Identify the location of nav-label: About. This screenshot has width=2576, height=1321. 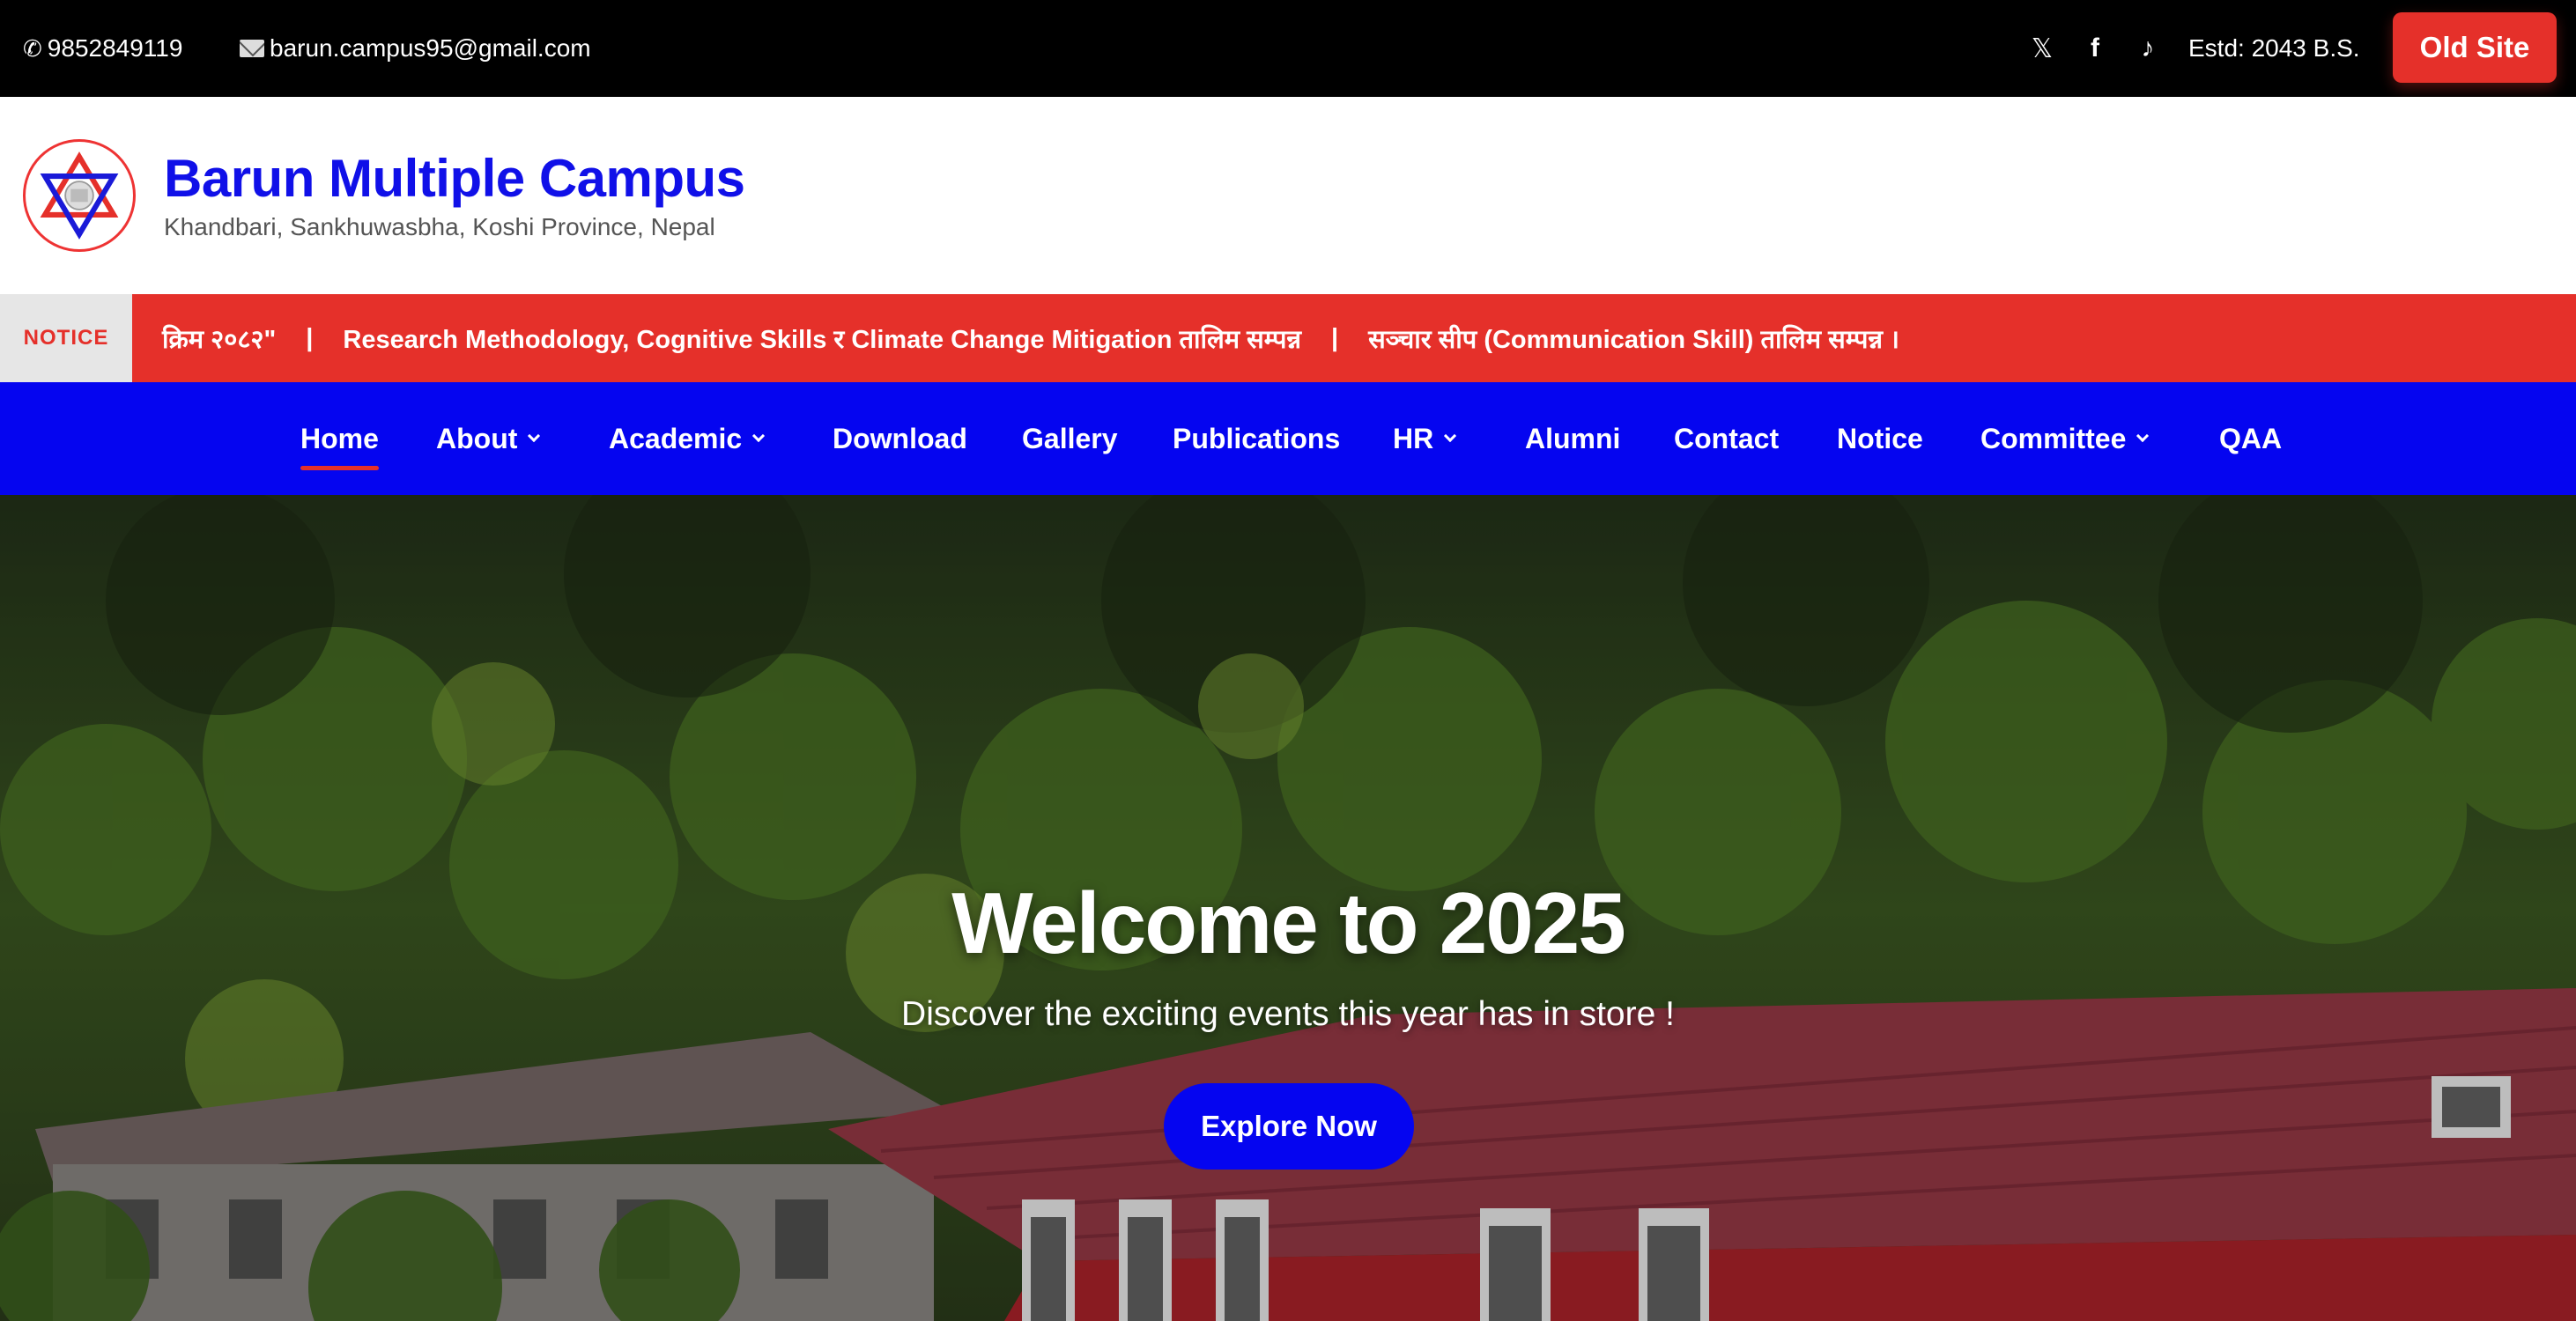
(477, 438).